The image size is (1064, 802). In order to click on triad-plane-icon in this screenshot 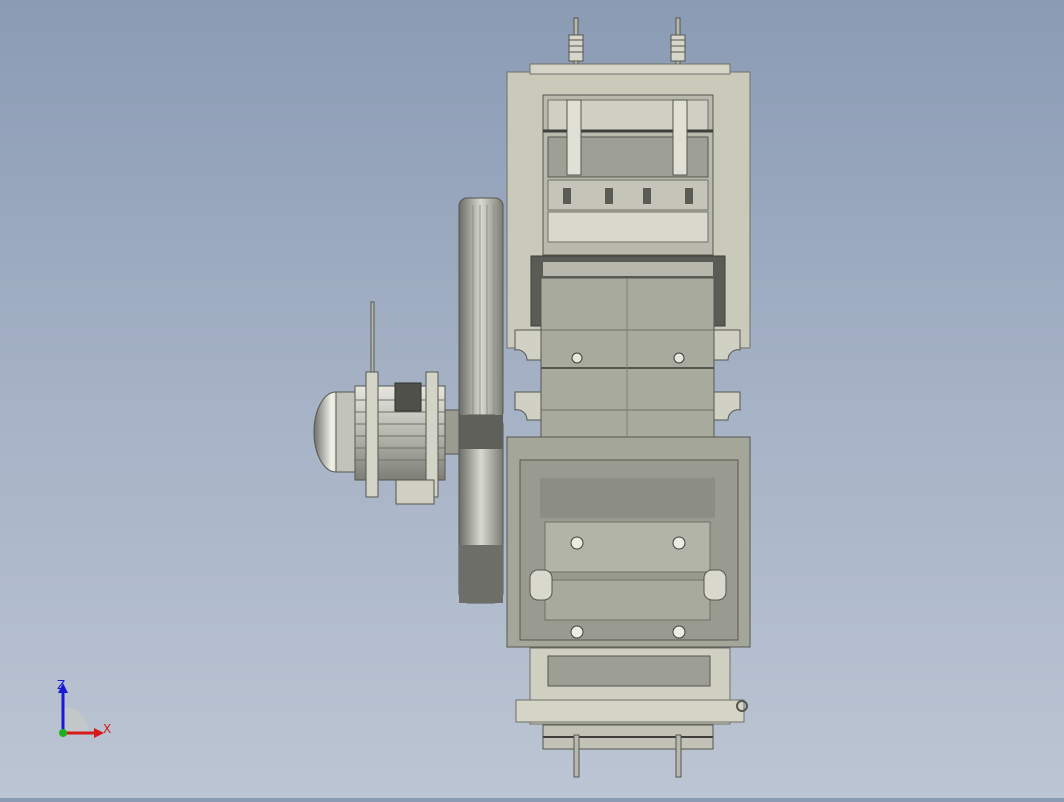, I will do `click(76, 720)`.